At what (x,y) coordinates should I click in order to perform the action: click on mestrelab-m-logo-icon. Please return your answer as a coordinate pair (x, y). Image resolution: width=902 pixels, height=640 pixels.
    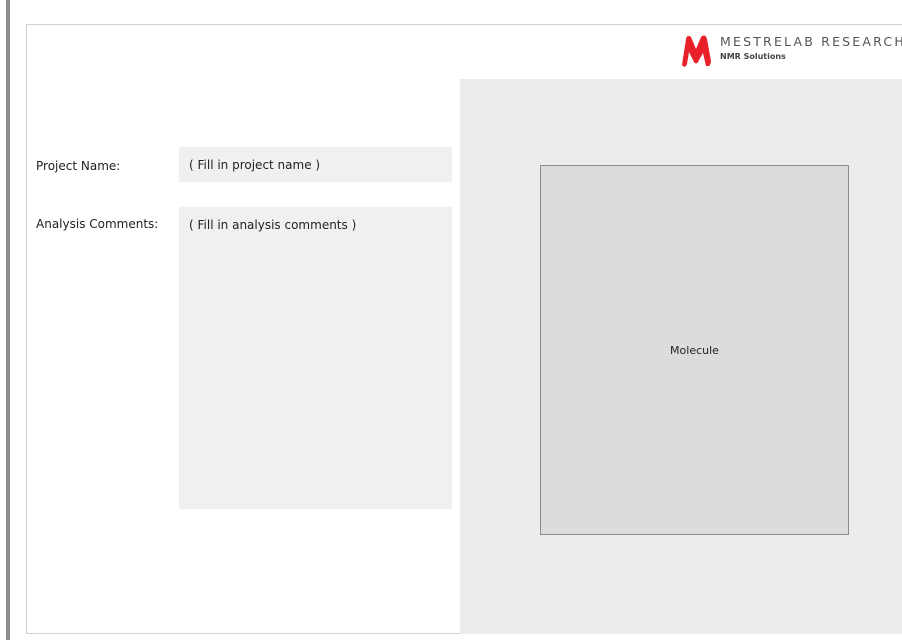
    Looking at the image, I should click on (696, 51).